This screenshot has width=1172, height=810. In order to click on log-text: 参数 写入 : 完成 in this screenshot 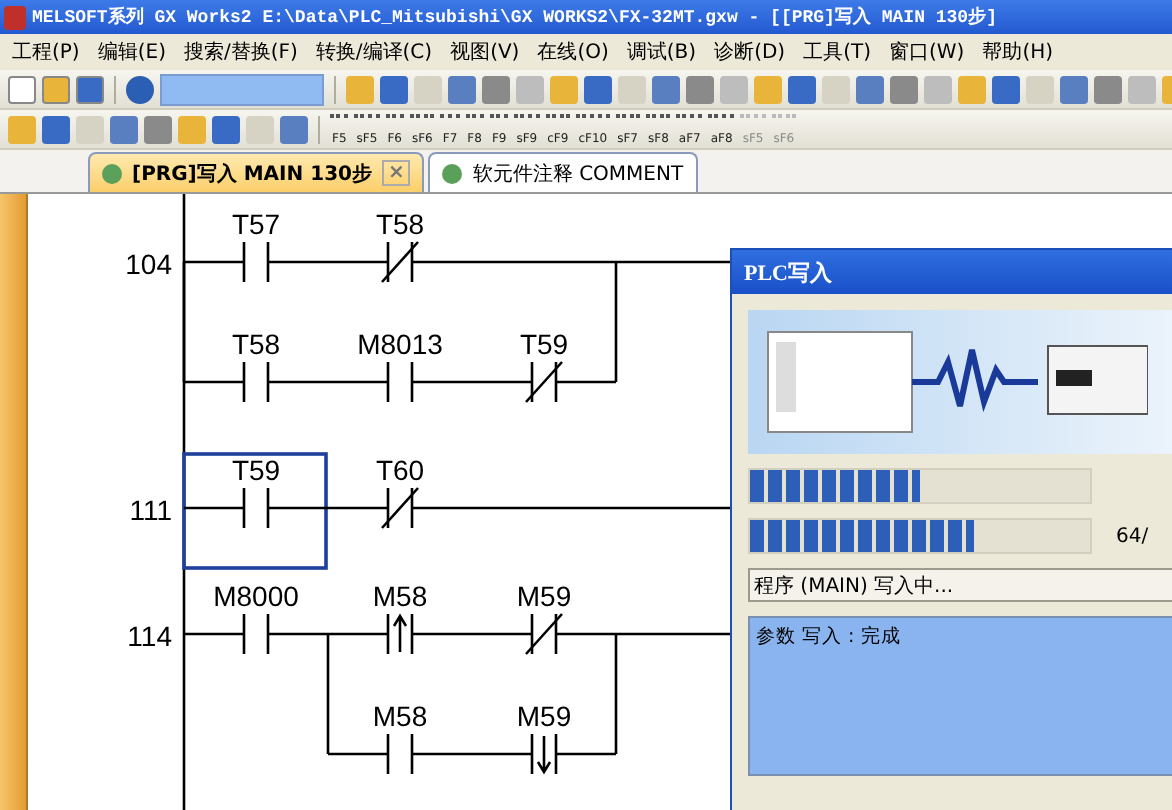, I will do `click(828, 637)`.